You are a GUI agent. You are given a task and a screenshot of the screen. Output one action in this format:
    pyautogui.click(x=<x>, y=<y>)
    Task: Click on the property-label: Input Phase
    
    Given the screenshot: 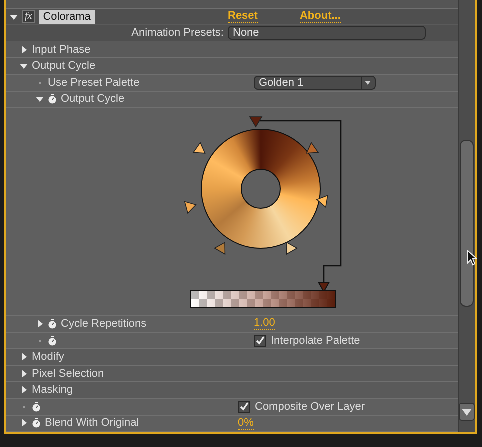 What is the action you would take?
    pyautogui.click(x=61, y=50)
    